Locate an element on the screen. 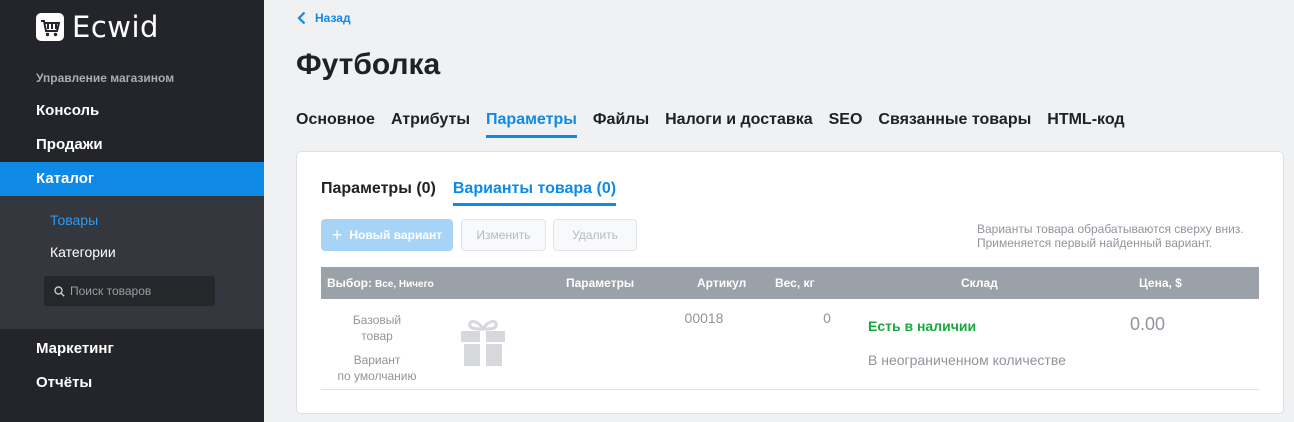  sidebar-subitem-products: Товары is located at coordinates (74, 220).